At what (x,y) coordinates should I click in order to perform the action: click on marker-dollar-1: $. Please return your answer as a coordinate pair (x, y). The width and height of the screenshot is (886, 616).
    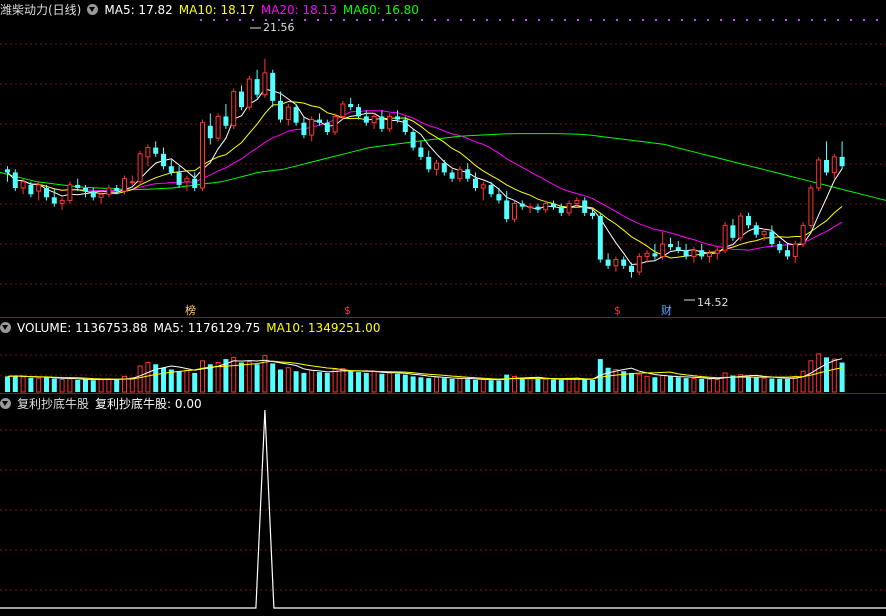
    Looking at the image, I should click on (347, 310).